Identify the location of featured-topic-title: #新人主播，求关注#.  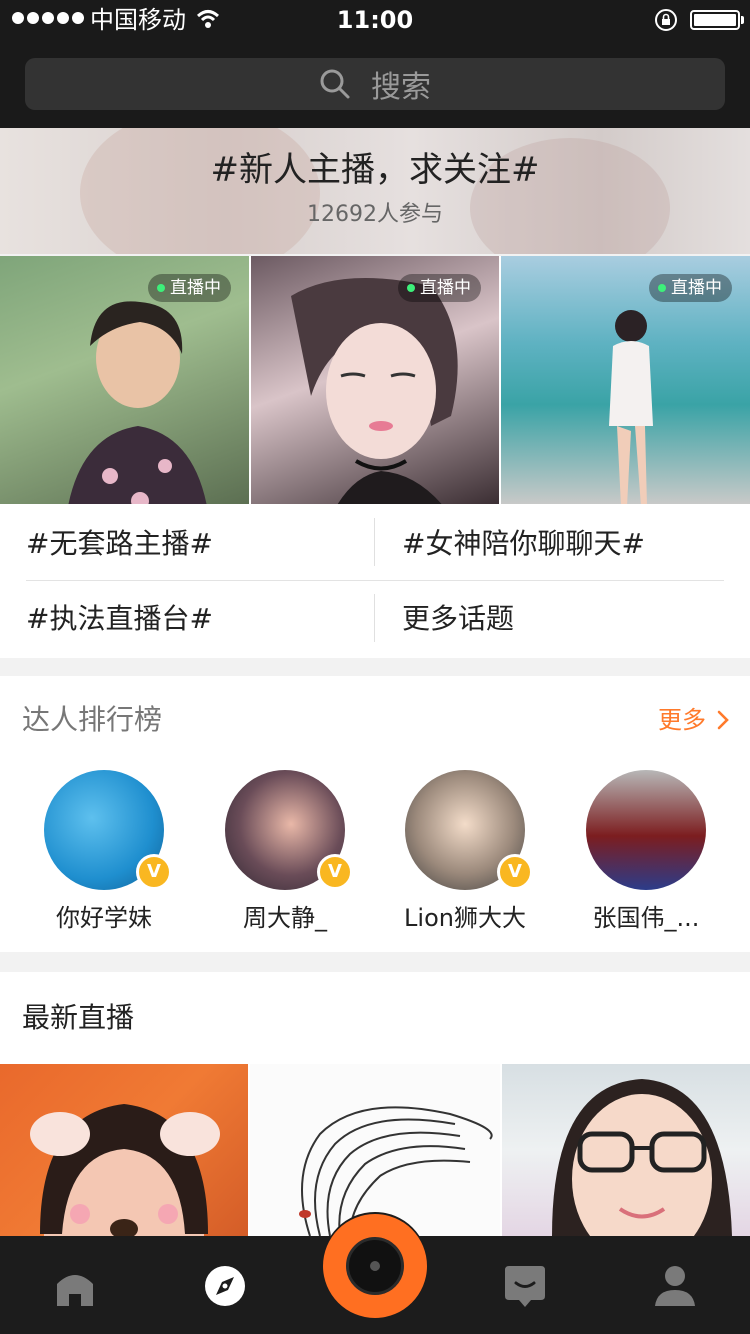
(375, 170).